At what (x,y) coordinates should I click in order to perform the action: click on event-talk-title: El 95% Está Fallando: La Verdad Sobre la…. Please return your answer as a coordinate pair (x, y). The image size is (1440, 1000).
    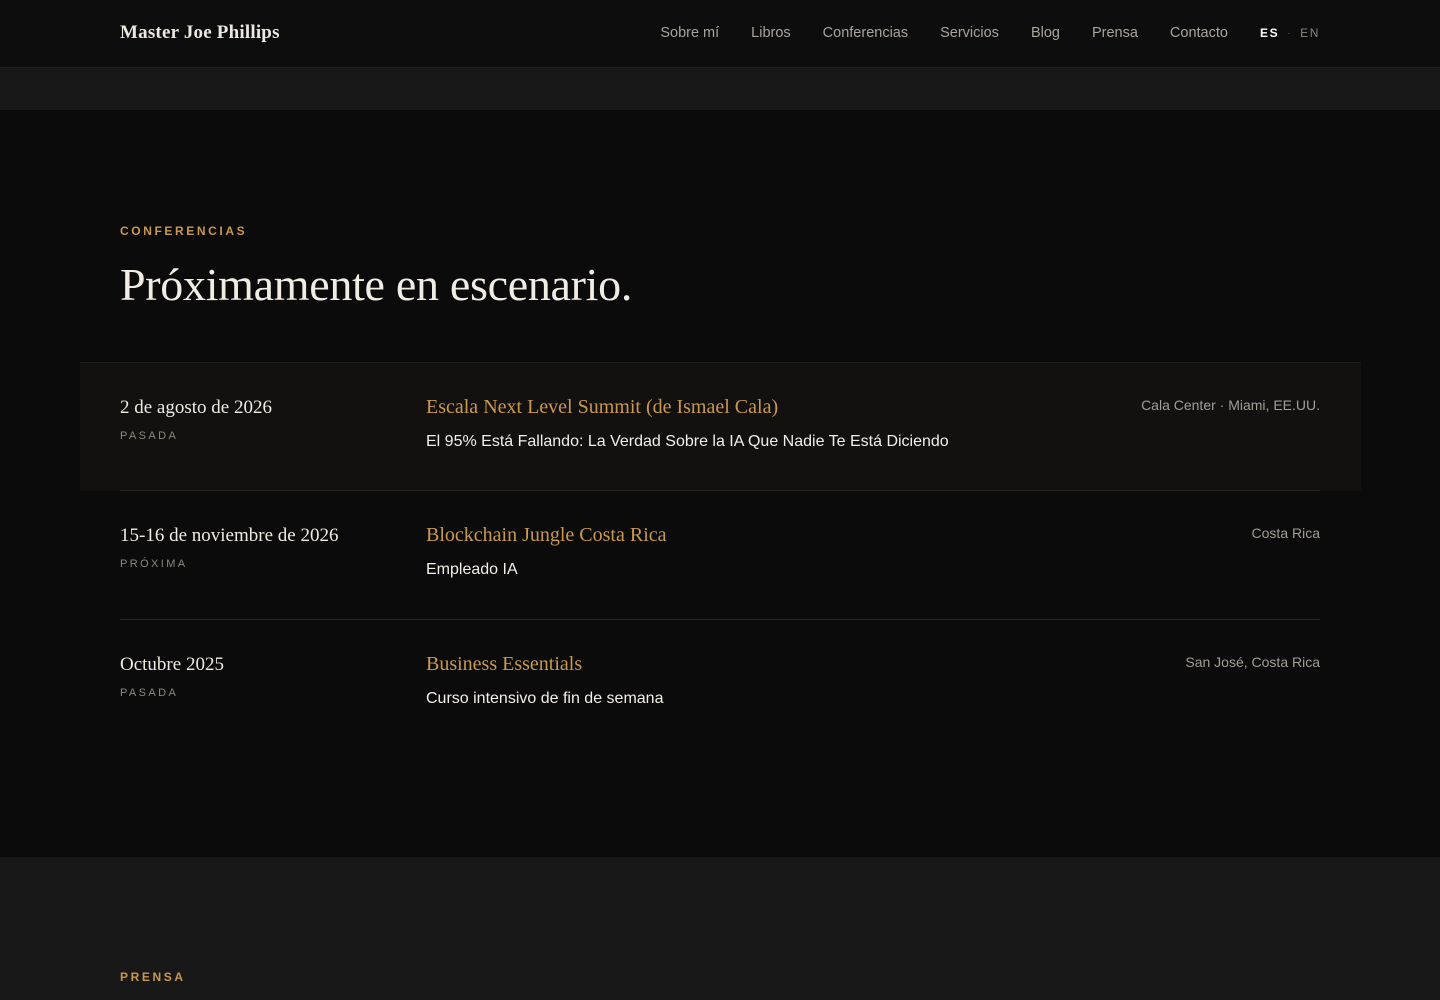
    Looking at the image, I should click on (687, 441).